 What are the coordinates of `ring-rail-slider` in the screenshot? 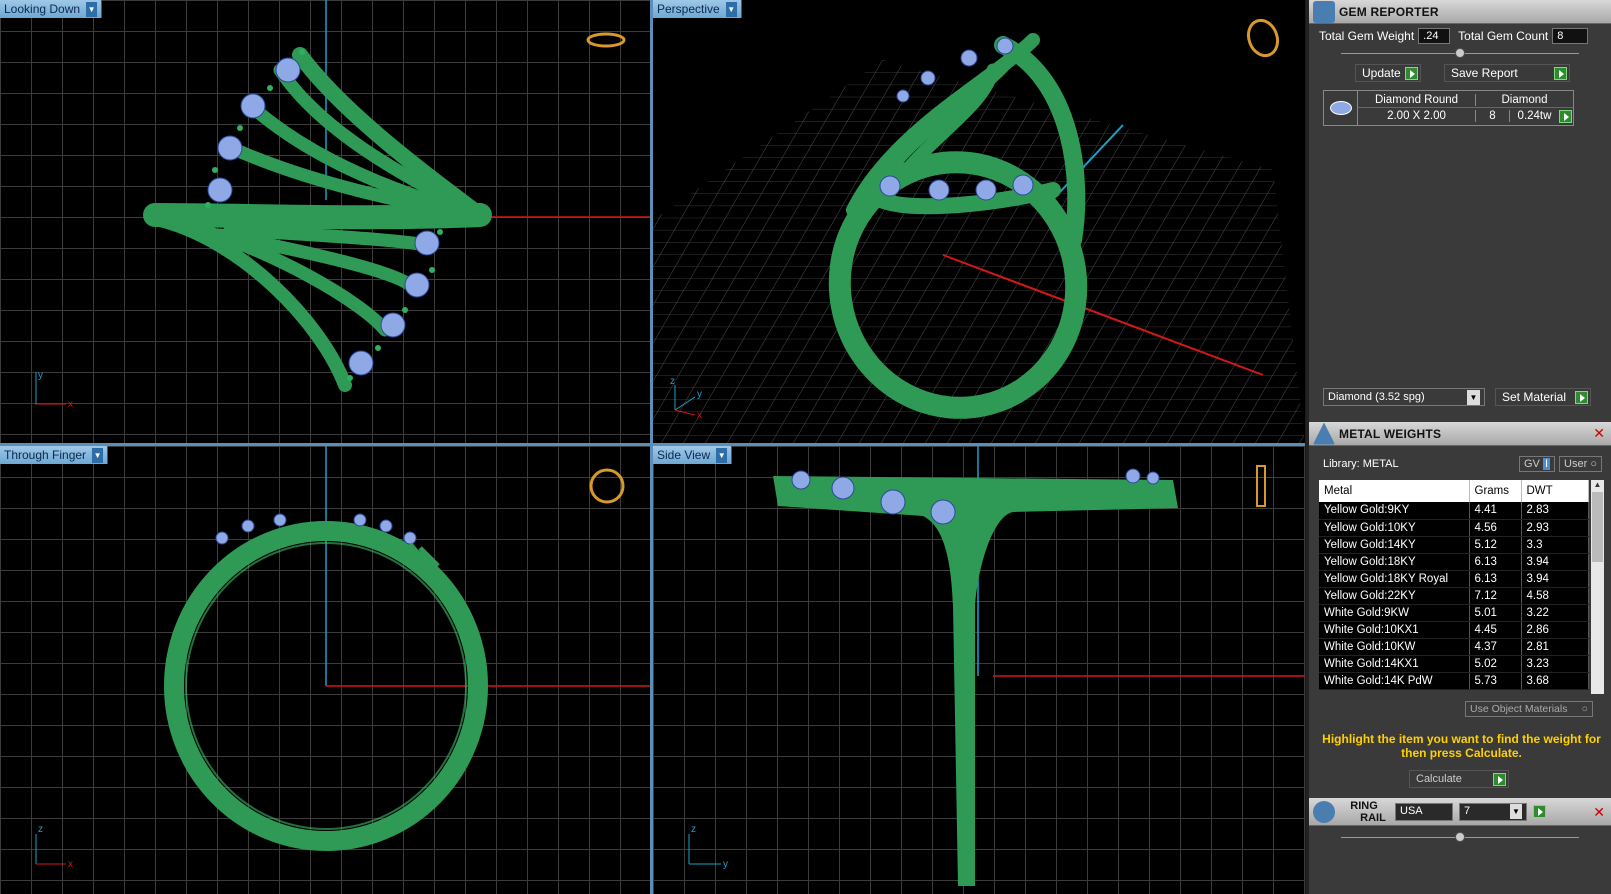 It's located at (1460, 837).